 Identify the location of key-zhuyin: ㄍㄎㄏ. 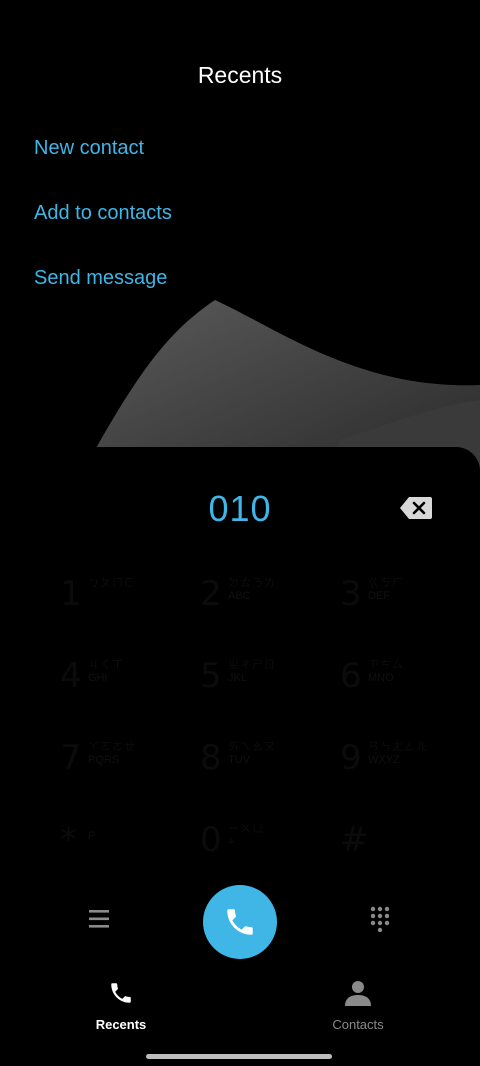
(386, 583).